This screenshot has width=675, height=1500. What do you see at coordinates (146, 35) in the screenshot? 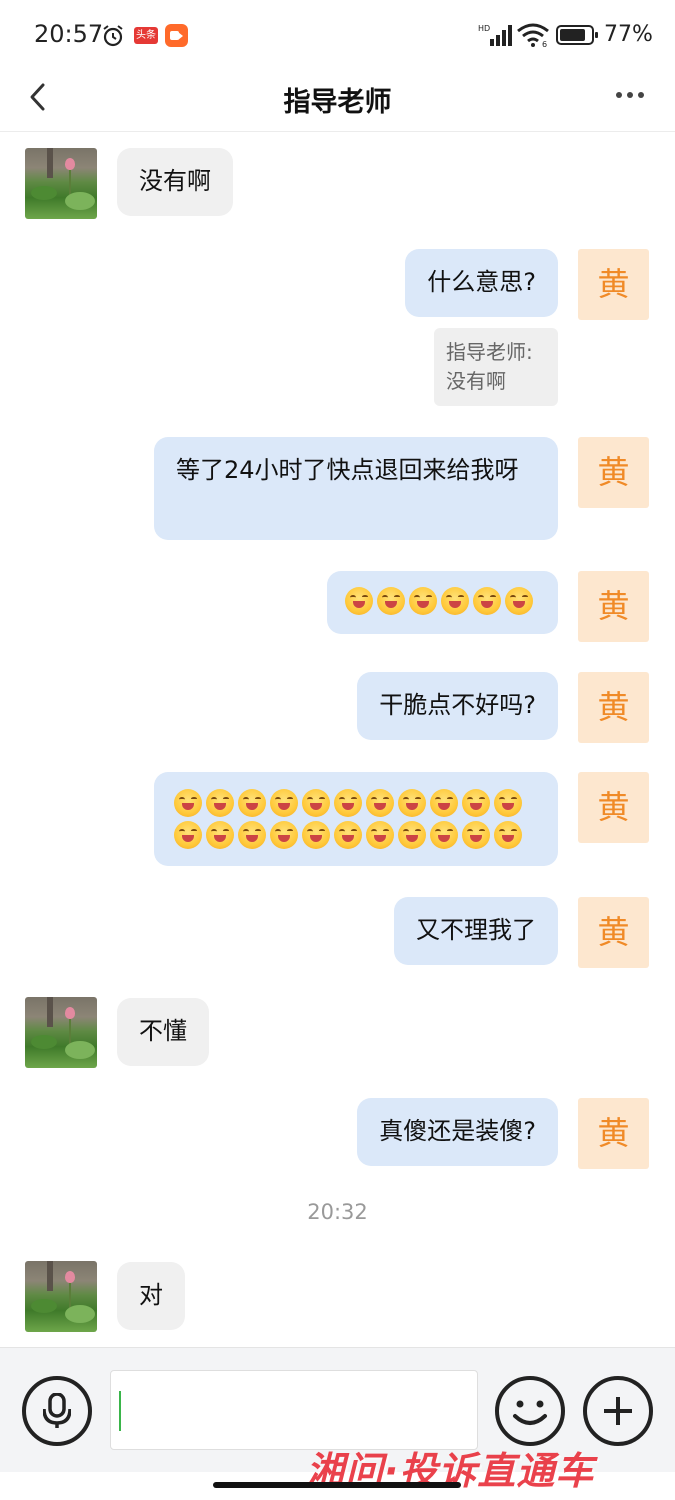
I see `toutiao-app-icon: 头条` at bounding box center [146, 35].